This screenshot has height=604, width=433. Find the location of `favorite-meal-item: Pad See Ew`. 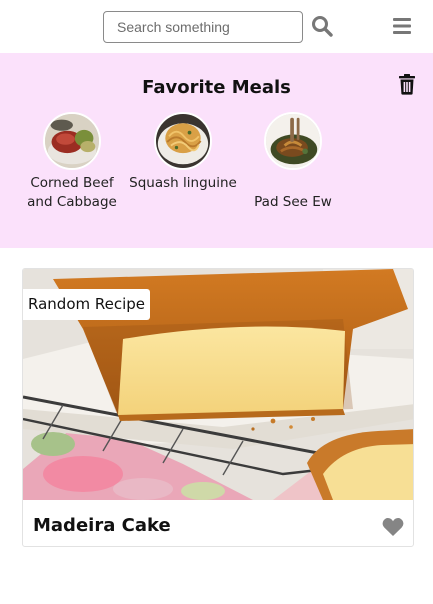

favorite-meal-item: Pad See Ew is located at coordinates (293, 162).